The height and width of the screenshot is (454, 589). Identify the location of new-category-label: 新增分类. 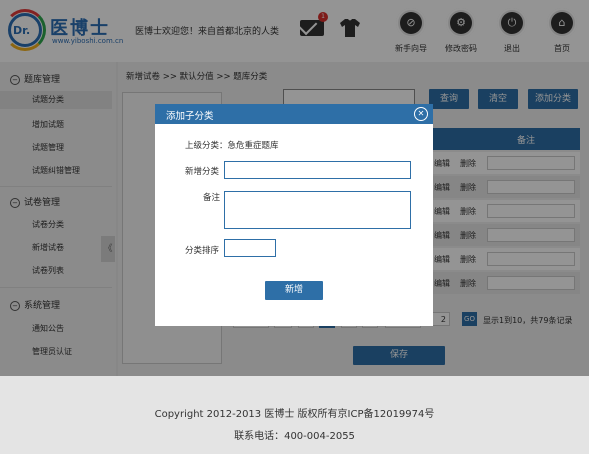
(202, 172).